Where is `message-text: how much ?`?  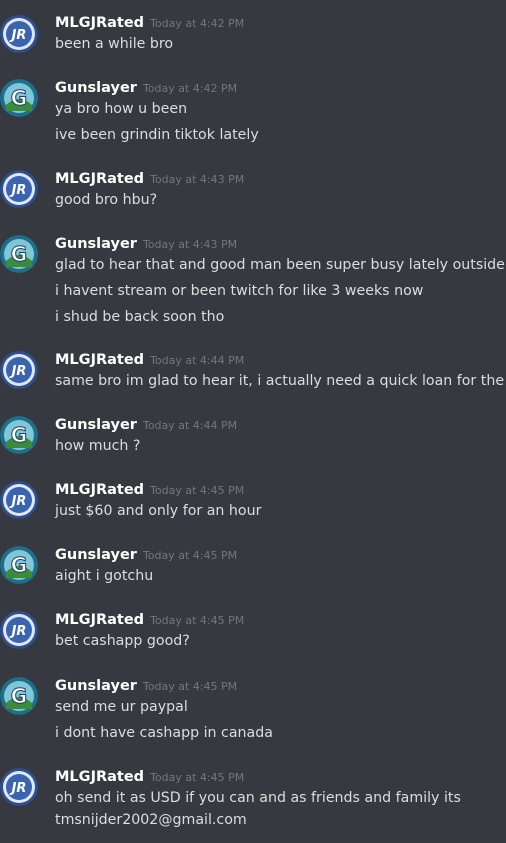
message-text: how much ? is located at coordinates (98, 446).